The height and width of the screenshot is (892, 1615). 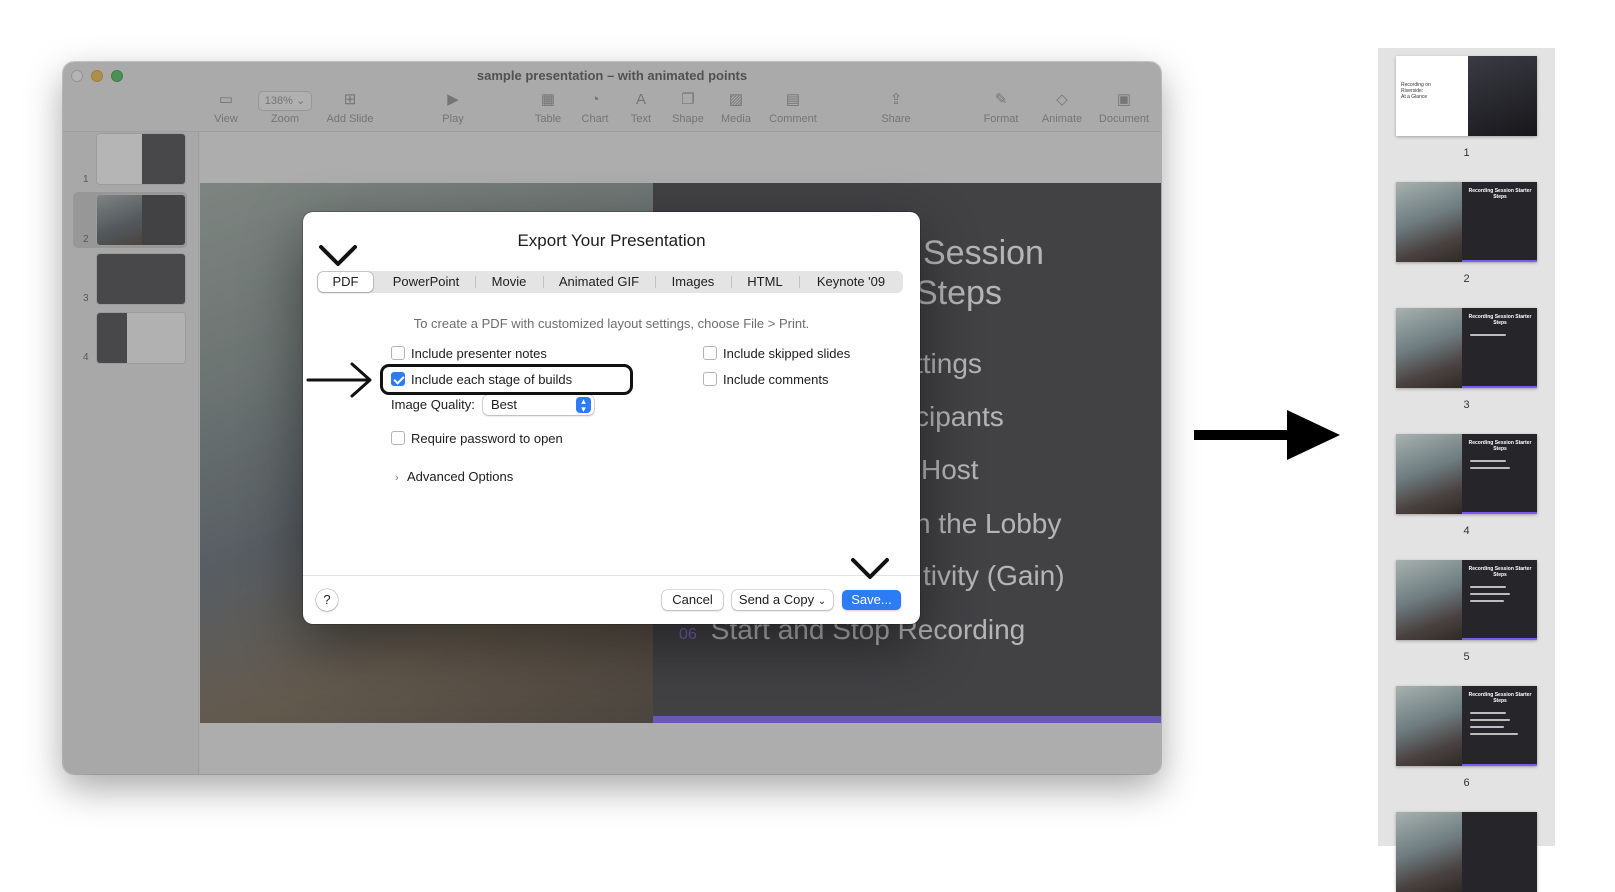 What do you see at coordinates (851, 282) in the screenshot?
I see `tab-keynote-09: Keynote '09` at bounding box center [851, 282].